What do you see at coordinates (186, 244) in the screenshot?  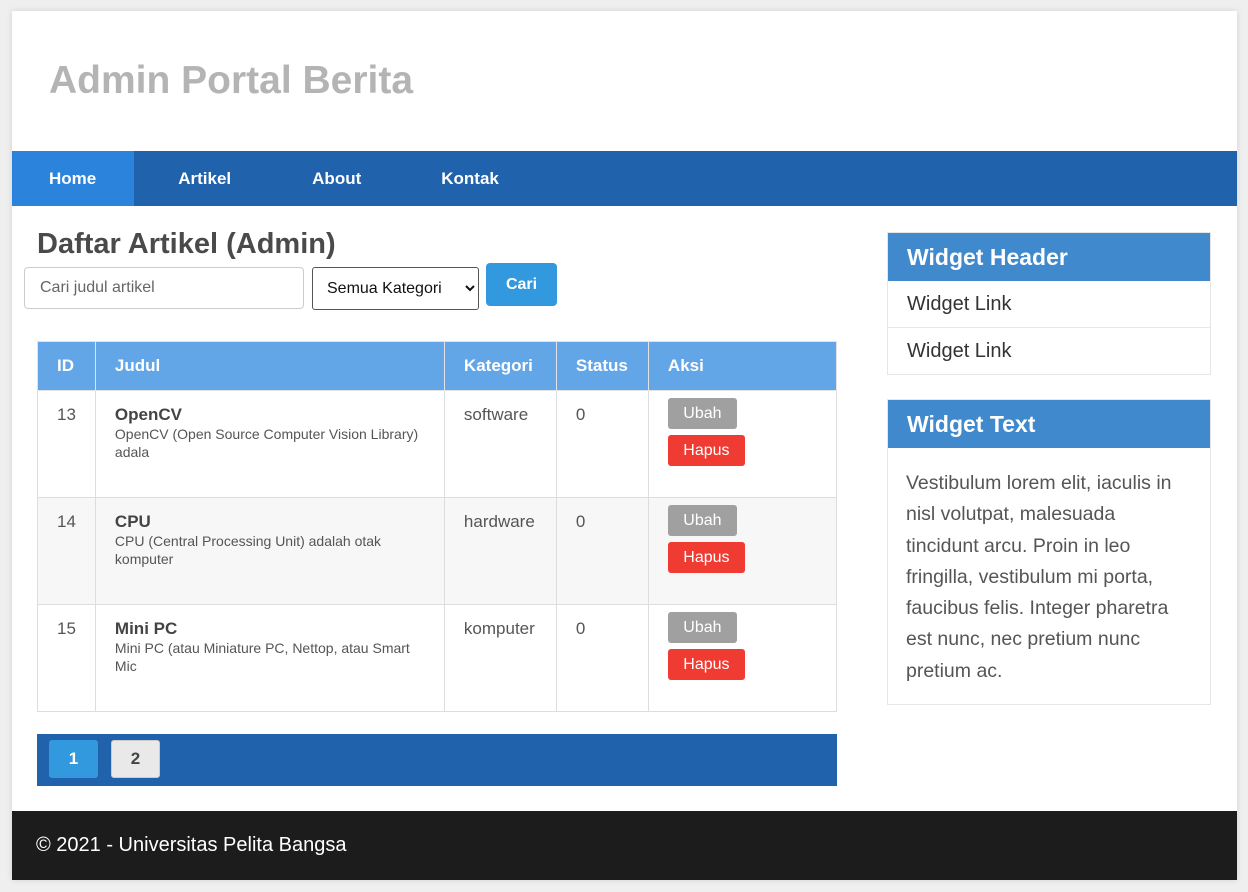 I see `page-title: Daftar Artikel (Admin)` at bounding box center [186, 244].